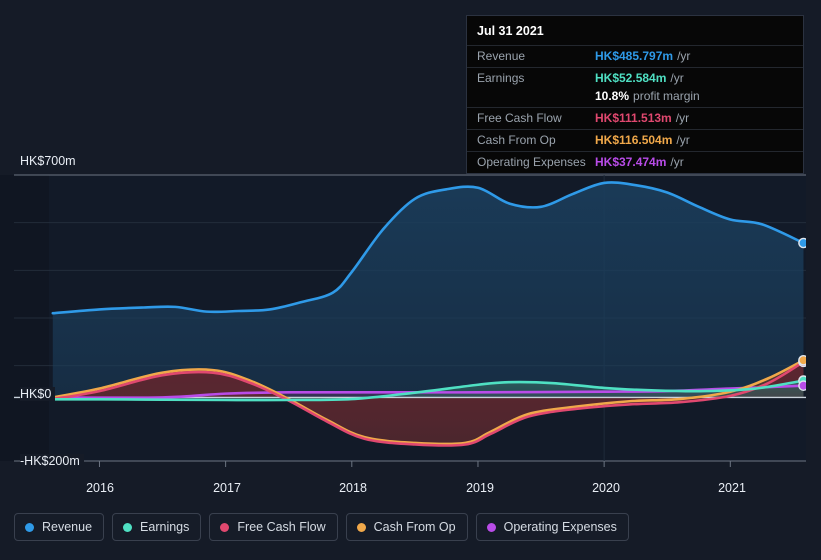 This screenshot has width=821, height=560. Describe the element at coordinates (165, 527) in the screenshot. I see `legend-label-earnings: Earnings` at that location.